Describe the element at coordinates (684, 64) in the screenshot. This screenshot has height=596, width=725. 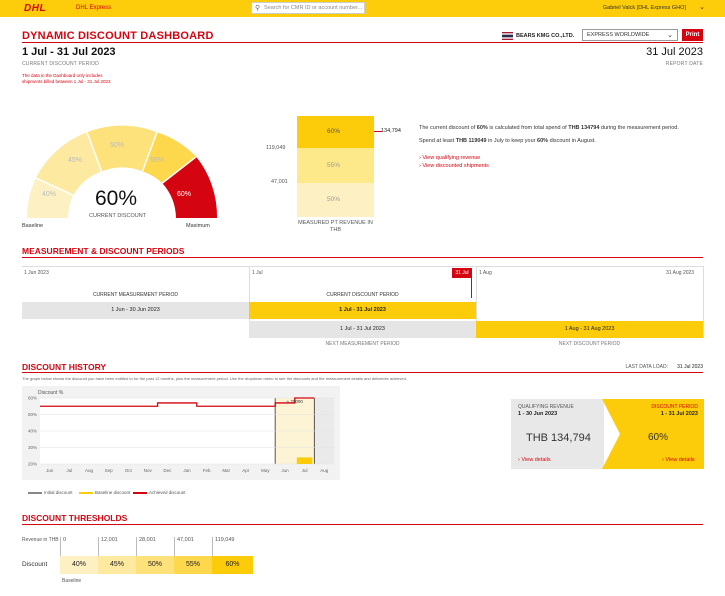
I see `report-date-caption: REPORT DATE` at that location.